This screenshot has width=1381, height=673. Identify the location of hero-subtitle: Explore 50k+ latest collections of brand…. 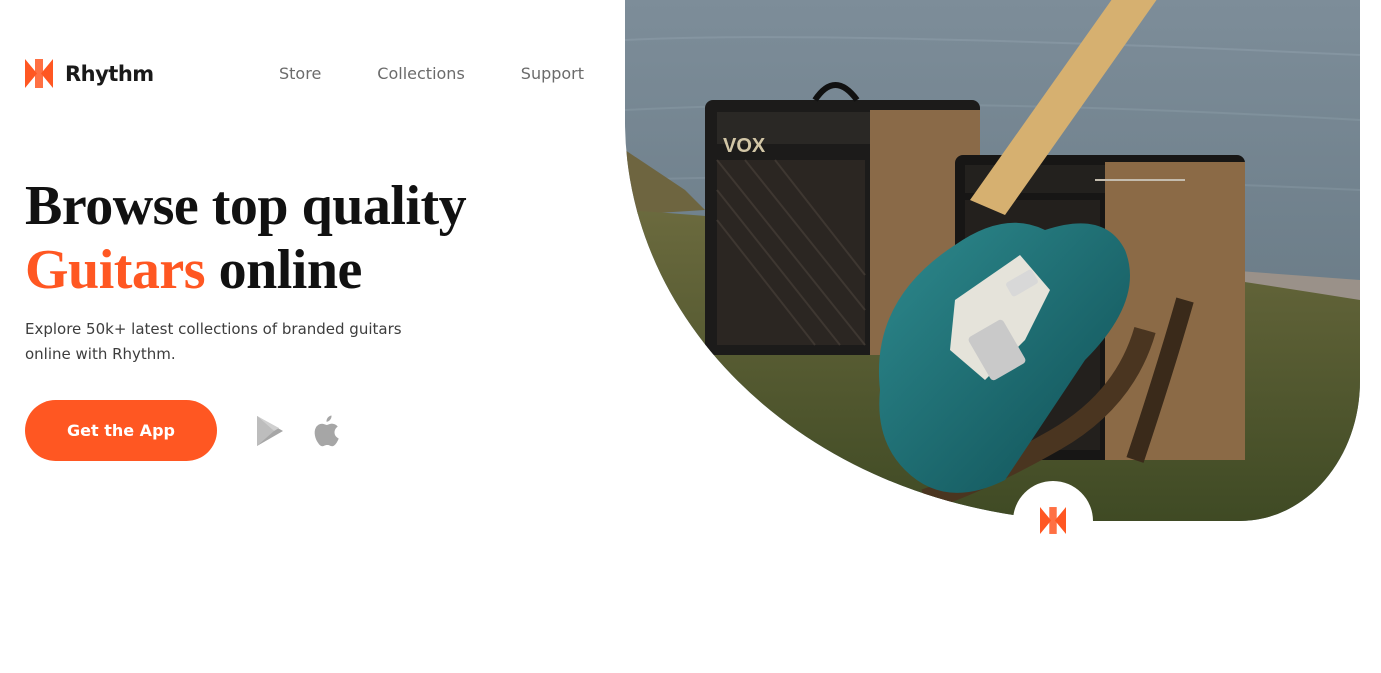
(213, 341).